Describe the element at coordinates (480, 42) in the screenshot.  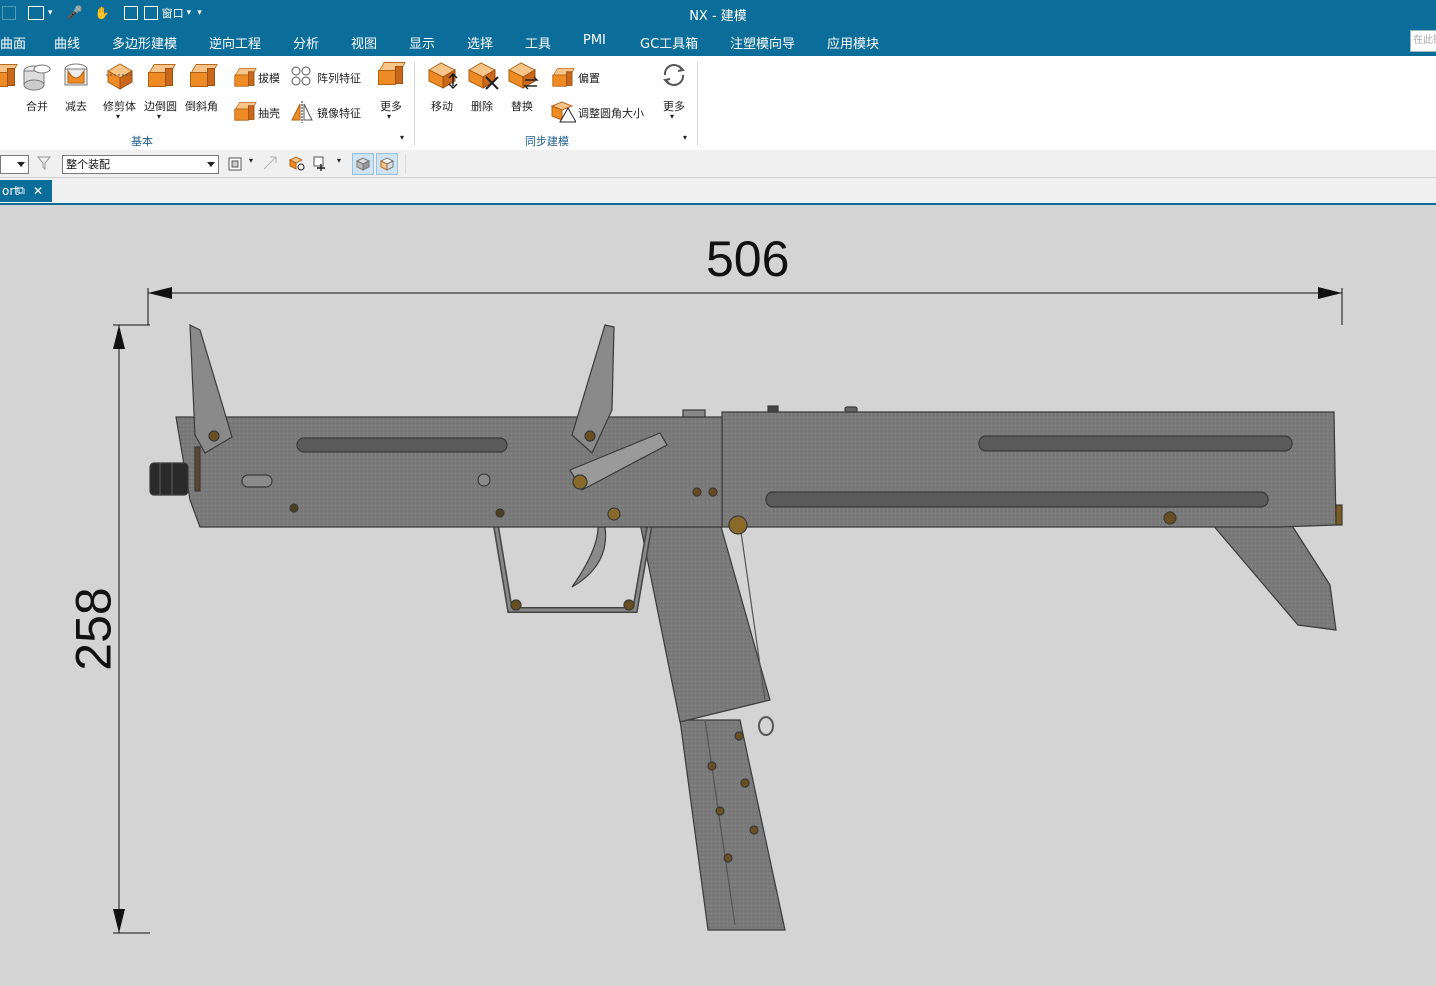
I see `menu-select: 选择` at that location.